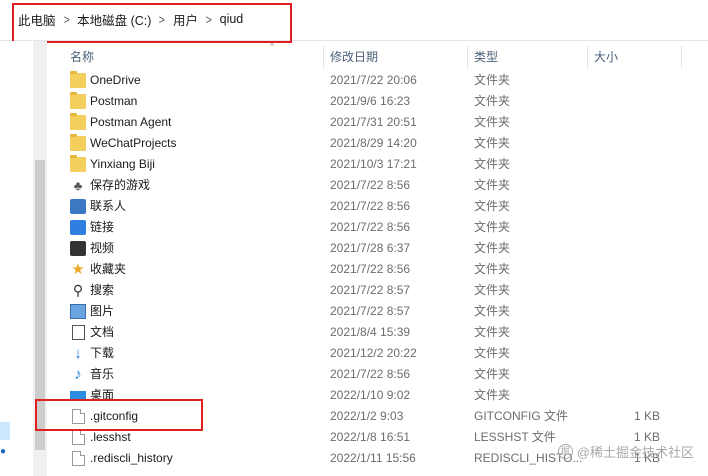 The width and height of the screenshot is (708, 476). I want to click on watermark: 掘 @稀土掘金技术社区, so click(625, 451).